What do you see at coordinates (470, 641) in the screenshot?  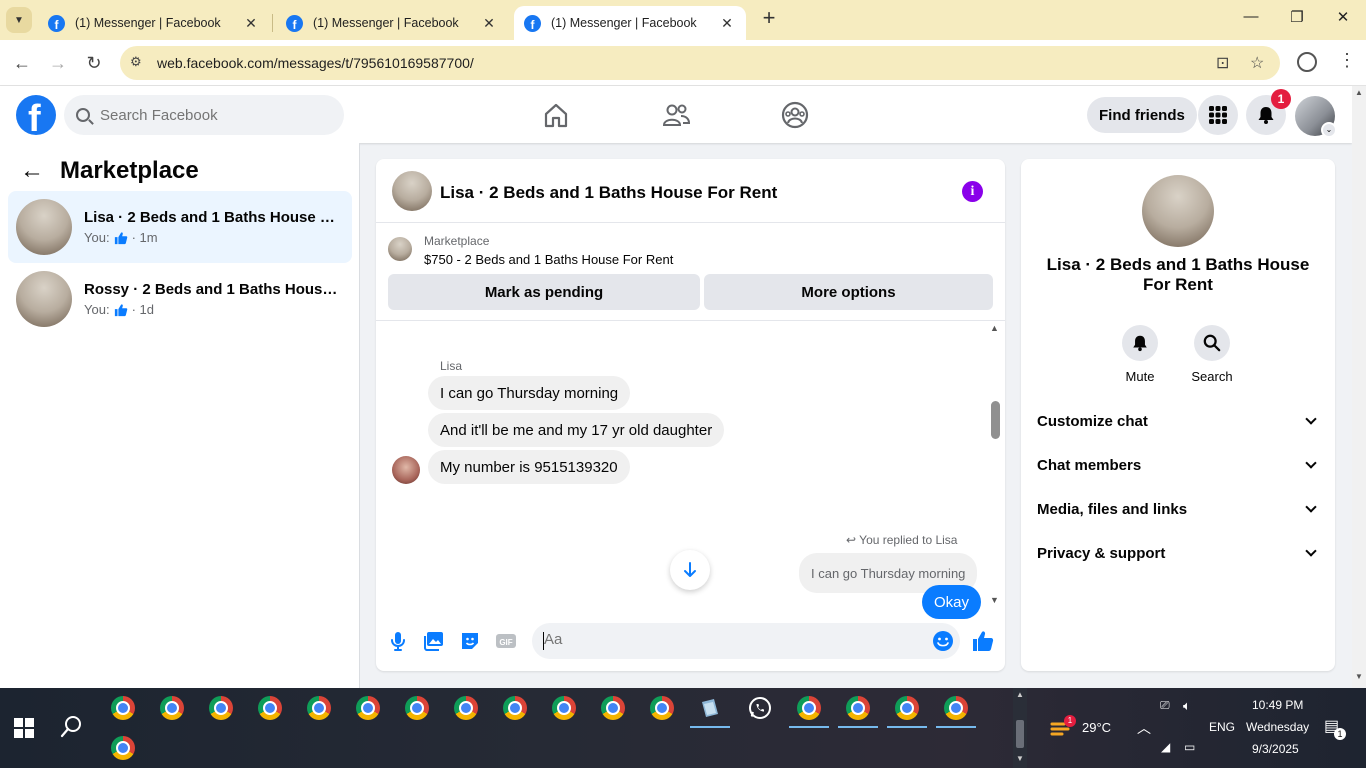 I see `sticker-icon` at bounding box center [470, 641].